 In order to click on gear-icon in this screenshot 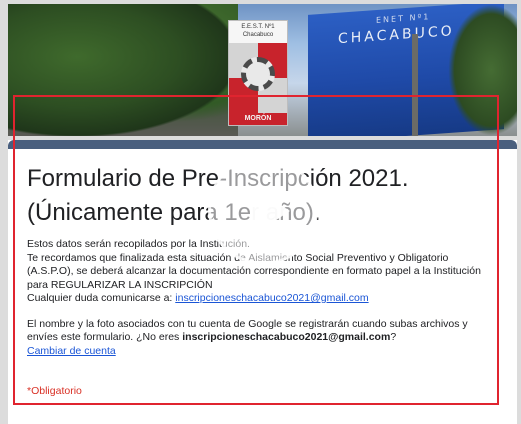, I will do `click(258, 74)`.